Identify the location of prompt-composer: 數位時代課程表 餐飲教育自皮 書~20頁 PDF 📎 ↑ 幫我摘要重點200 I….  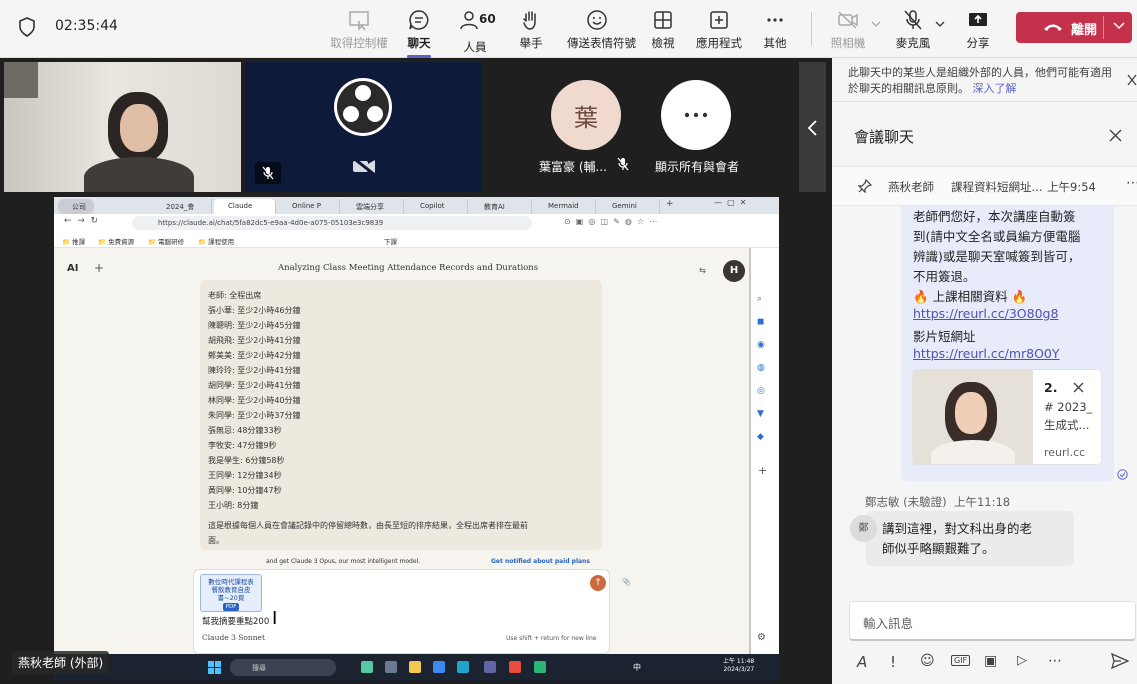
(412, 611).